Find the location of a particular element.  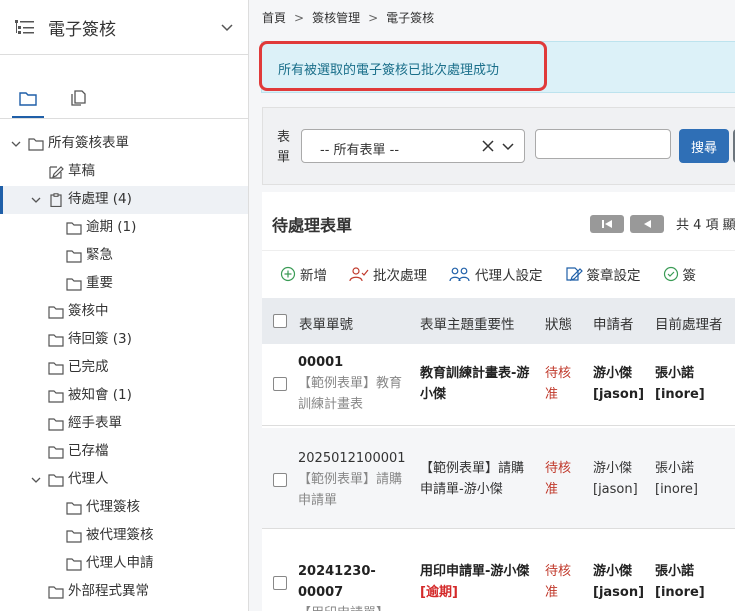

sidebar-tree-item: 代理簽核 is located at coordinates (124, 508).